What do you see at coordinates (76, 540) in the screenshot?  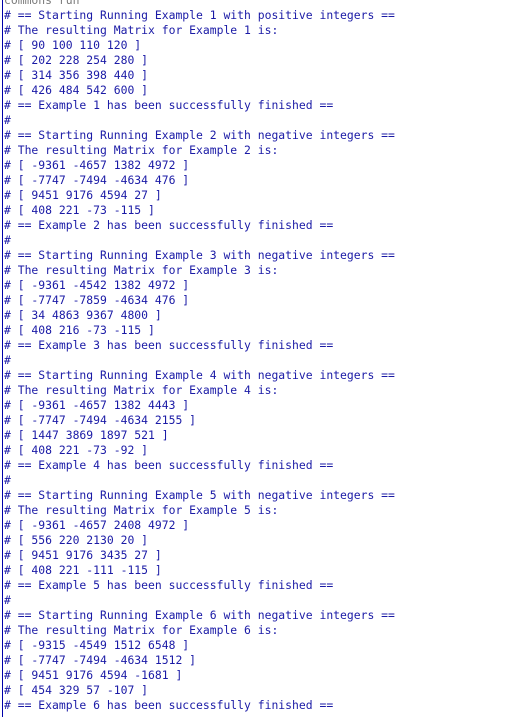 I see `console-line: # [ 556 220 2130 20 ]` at bounding box center [76, 540].